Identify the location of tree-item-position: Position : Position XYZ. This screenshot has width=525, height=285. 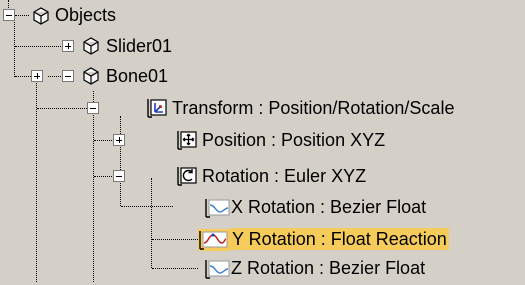
(293, 140).